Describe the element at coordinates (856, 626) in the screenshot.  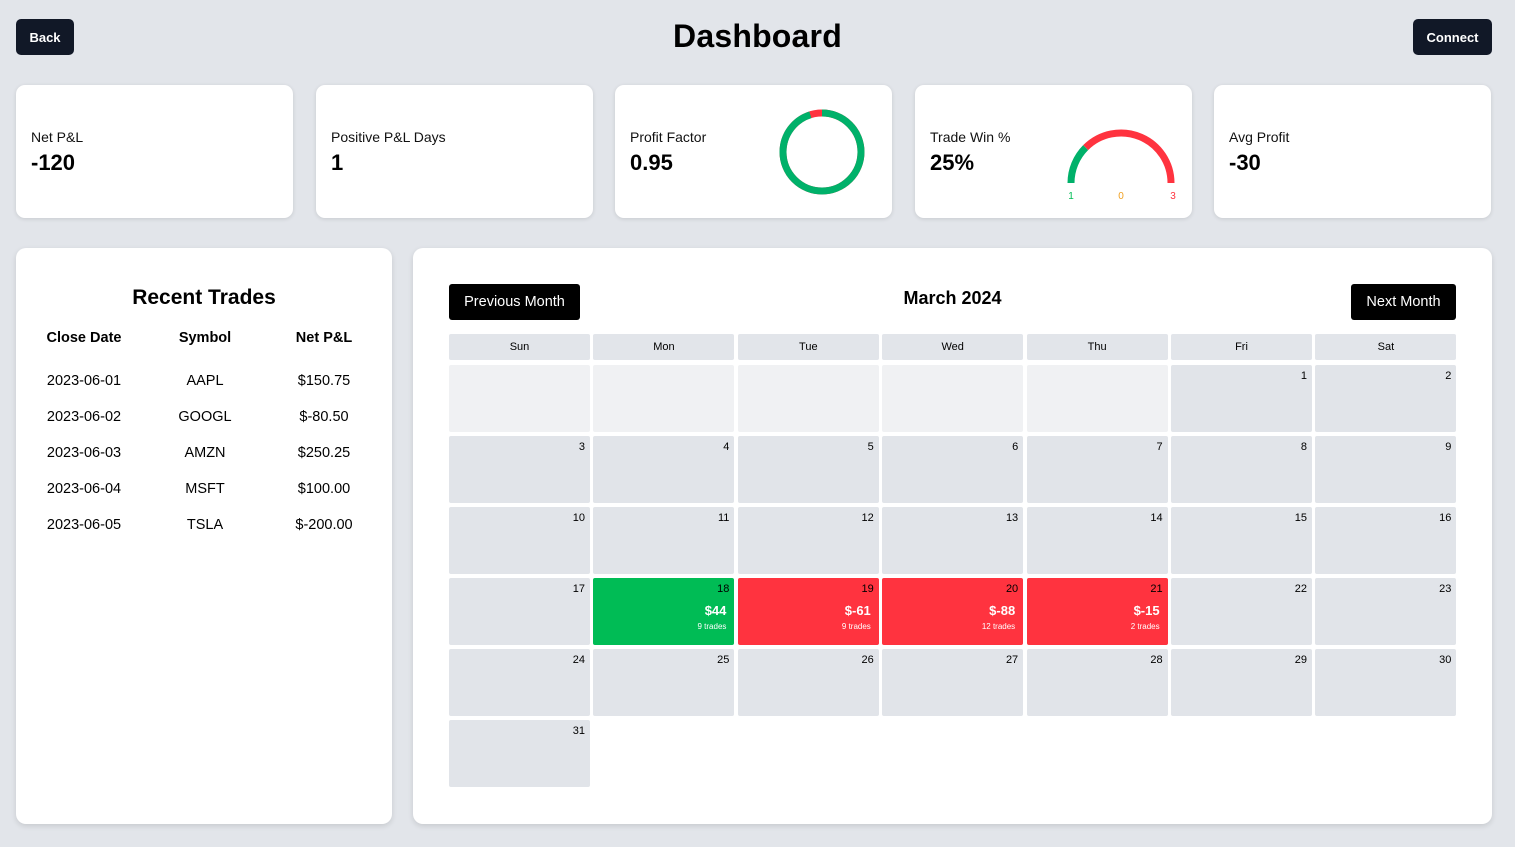
I see `day-trade-count: 9 trades` at that location.